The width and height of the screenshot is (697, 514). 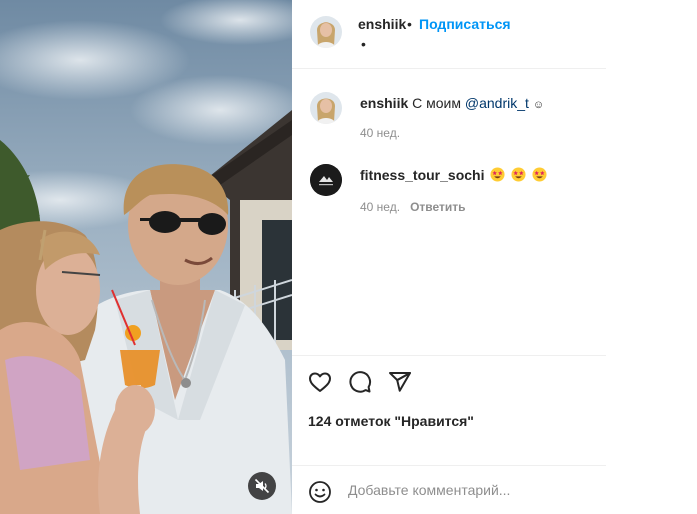 What do you see at coordinates (326, 108) in the screenshot?
I see `caption-avatar` at bounding box center [326, 108].